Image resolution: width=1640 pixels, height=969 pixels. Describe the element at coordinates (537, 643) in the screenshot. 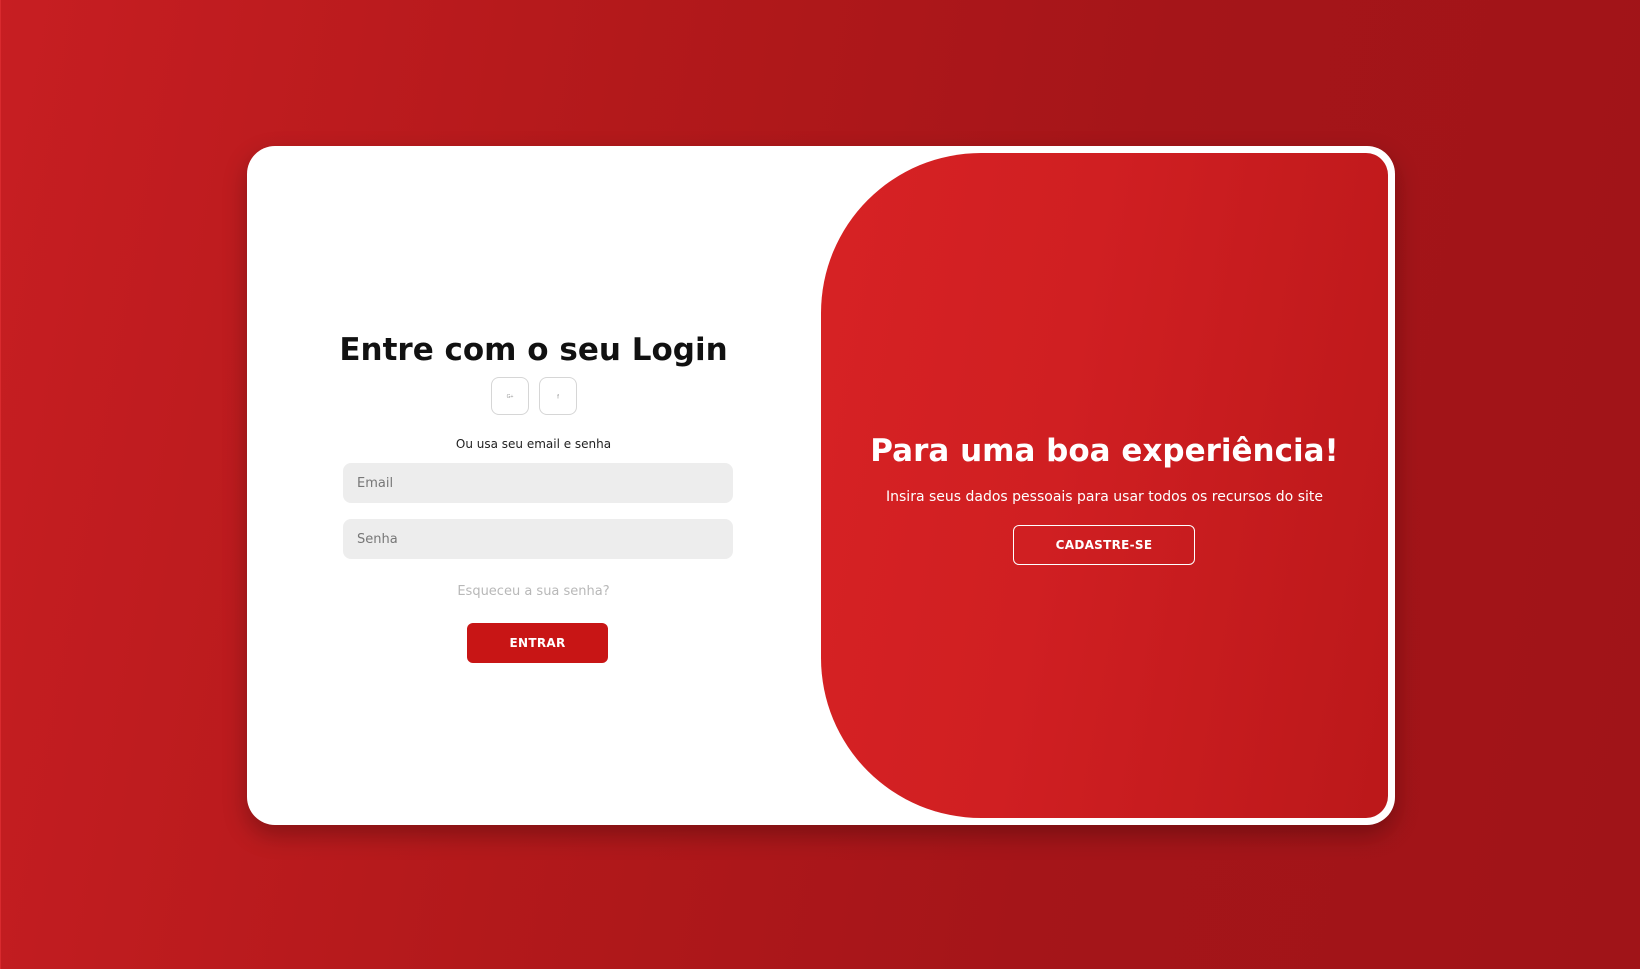

I see `login-button: ENTRAR` at that location.